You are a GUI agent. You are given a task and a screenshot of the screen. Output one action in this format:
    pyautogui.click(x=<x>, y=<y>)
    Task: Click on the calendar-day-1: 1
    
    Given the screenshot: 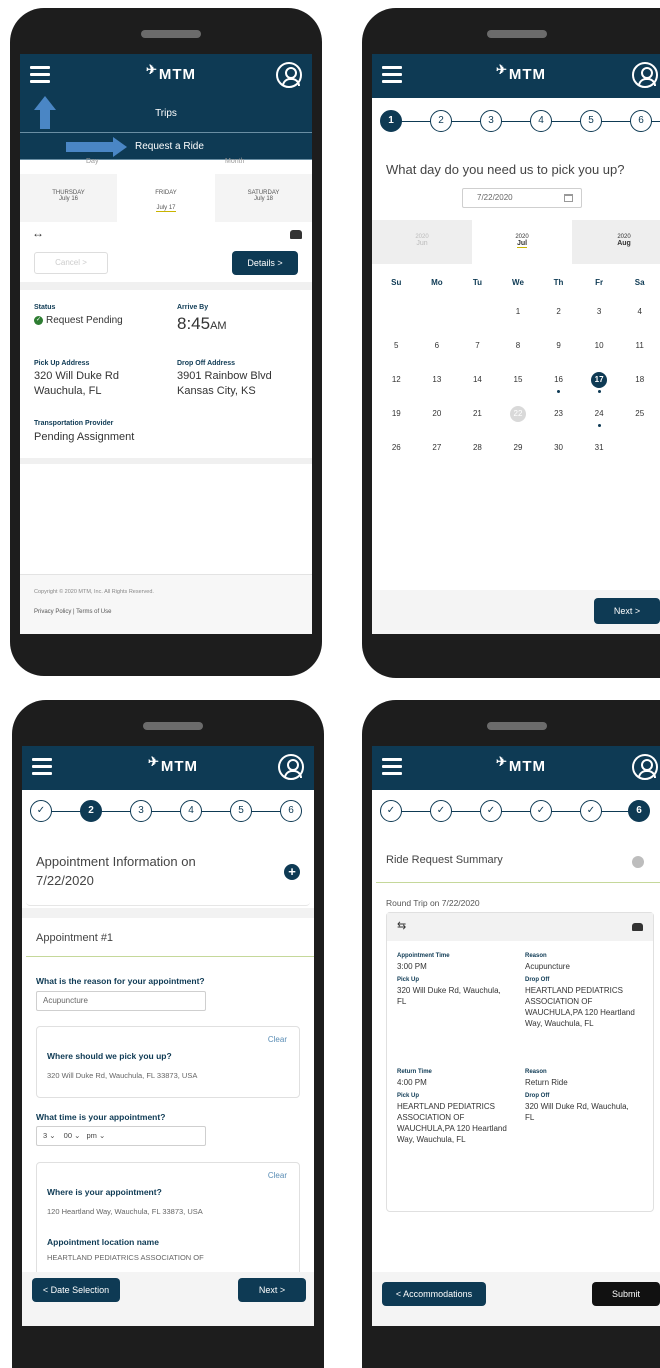 What is the action you would take?
    pyautogui.click(x=518, y=312)
    